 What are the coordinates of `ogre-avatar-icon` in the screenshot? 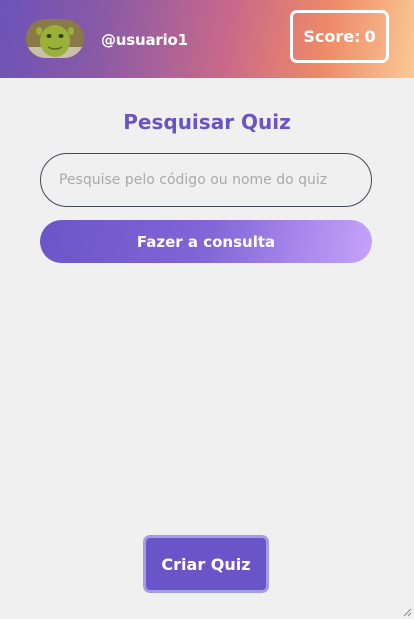 It's located at (55, 38).